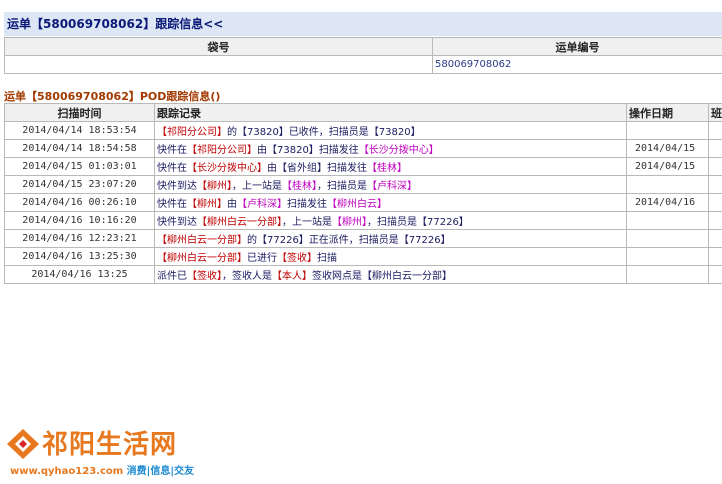 This screenshot has width=722, height=484. I want to click on tracking-record-cell: 快件在【长沙分拨中心】由【省外组】扫描发往【桂林】, so click(390, 166).